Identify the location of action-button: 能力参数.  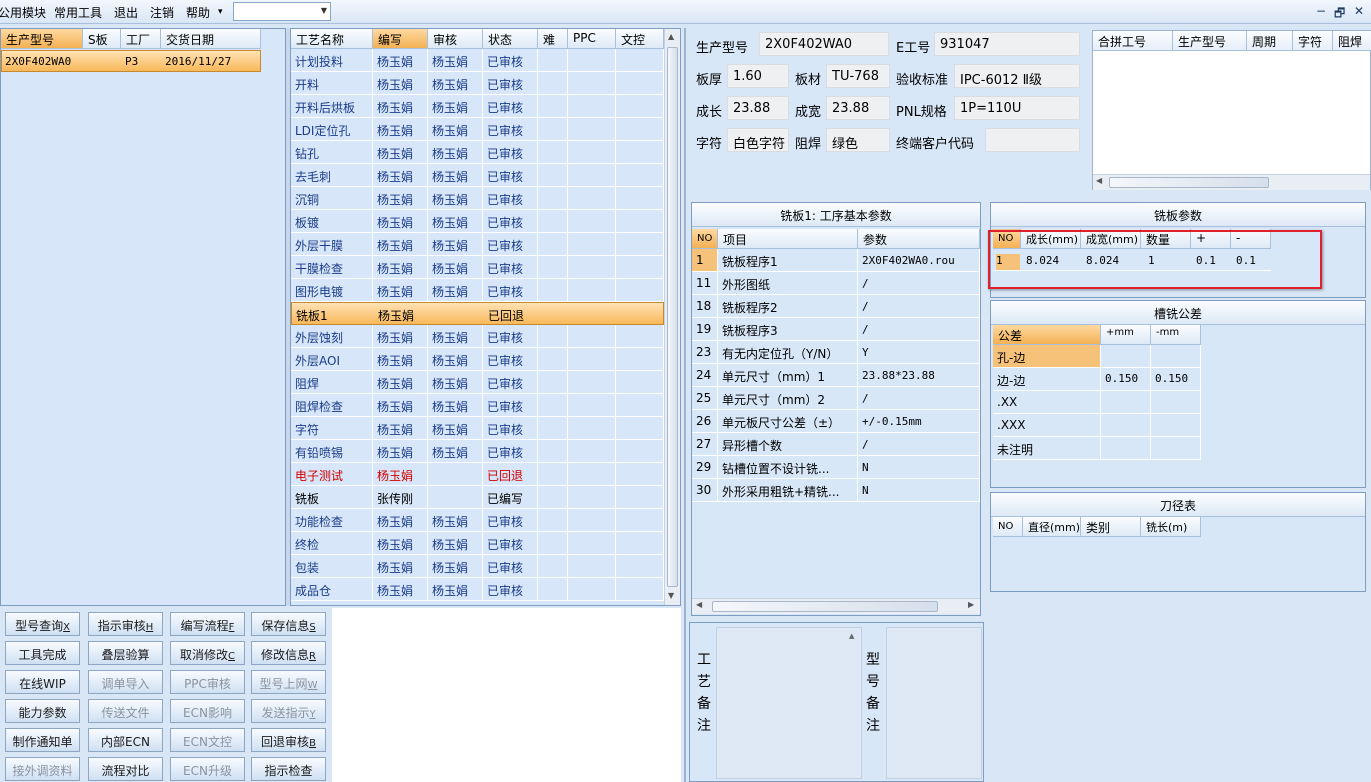
(42, 711).